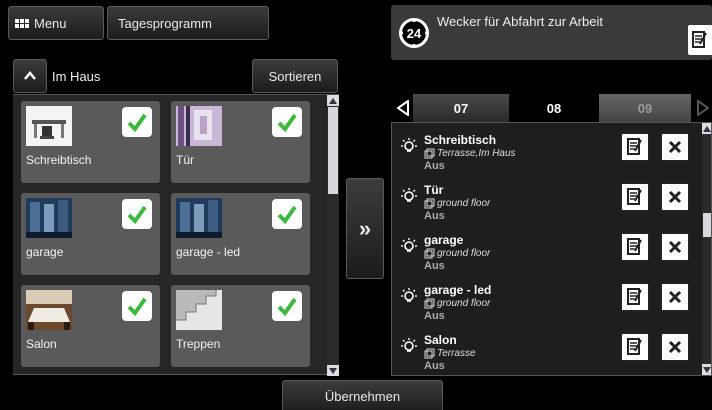 The width and height of the screenshot is (712, 410). I want to click on apply-button: Übernehmen, so click(362, 395).